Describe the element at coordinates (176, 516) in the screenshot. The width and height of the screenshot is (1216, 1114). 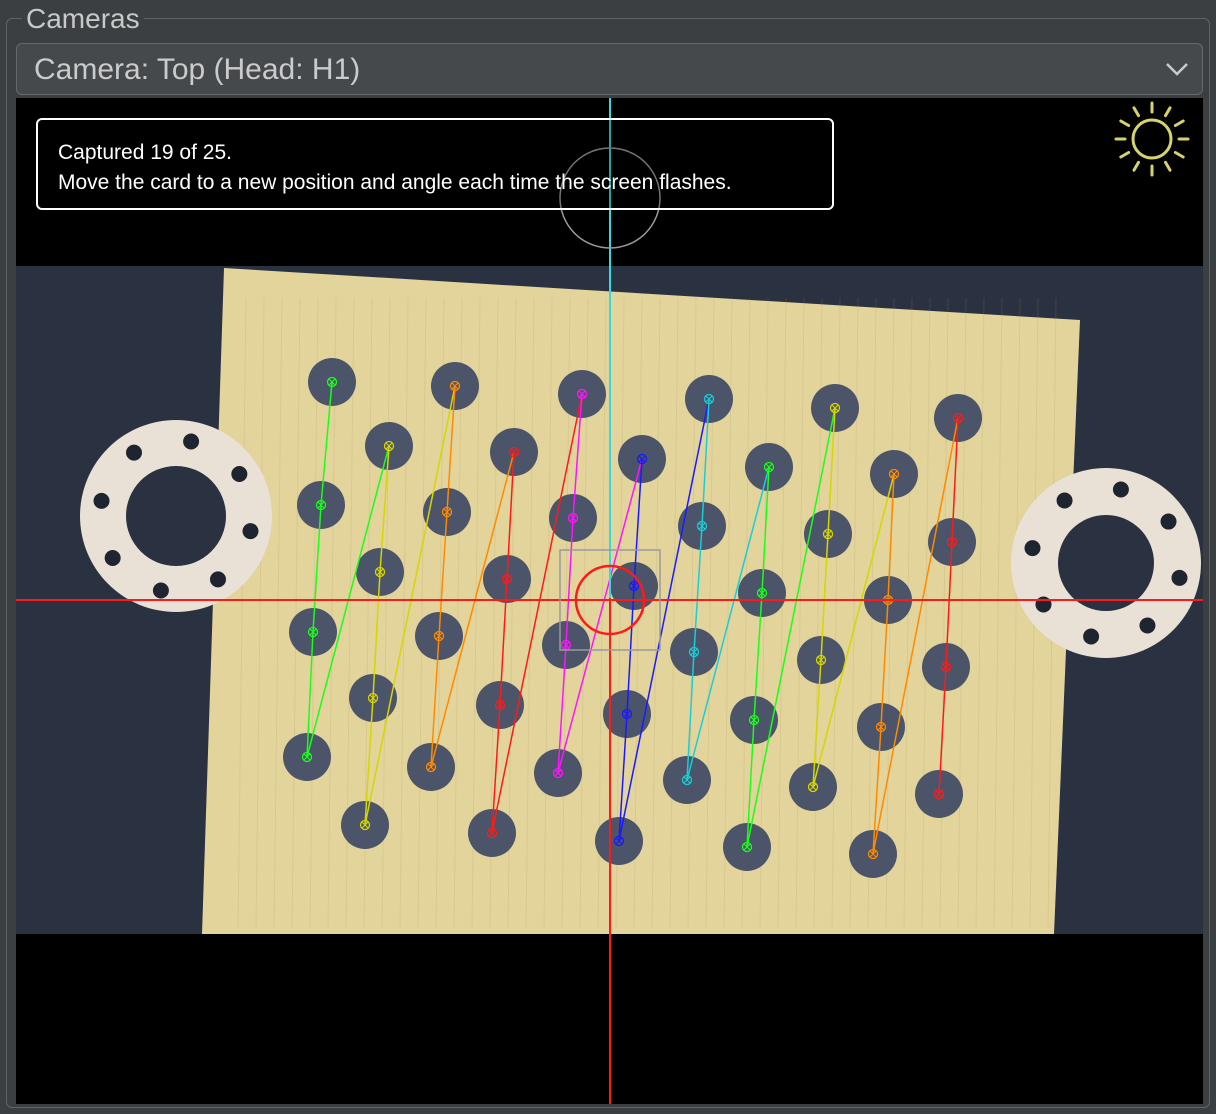
I see `washer-left` at that location.